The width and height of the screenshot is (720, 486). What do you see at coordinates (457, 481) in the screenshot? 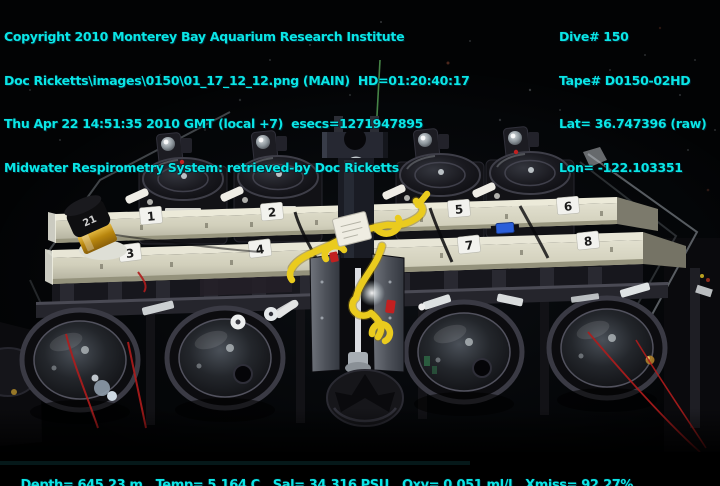
I see `oxygen-readout: Oxy= 0.051 ml/l` at bounding box center [457, 481].